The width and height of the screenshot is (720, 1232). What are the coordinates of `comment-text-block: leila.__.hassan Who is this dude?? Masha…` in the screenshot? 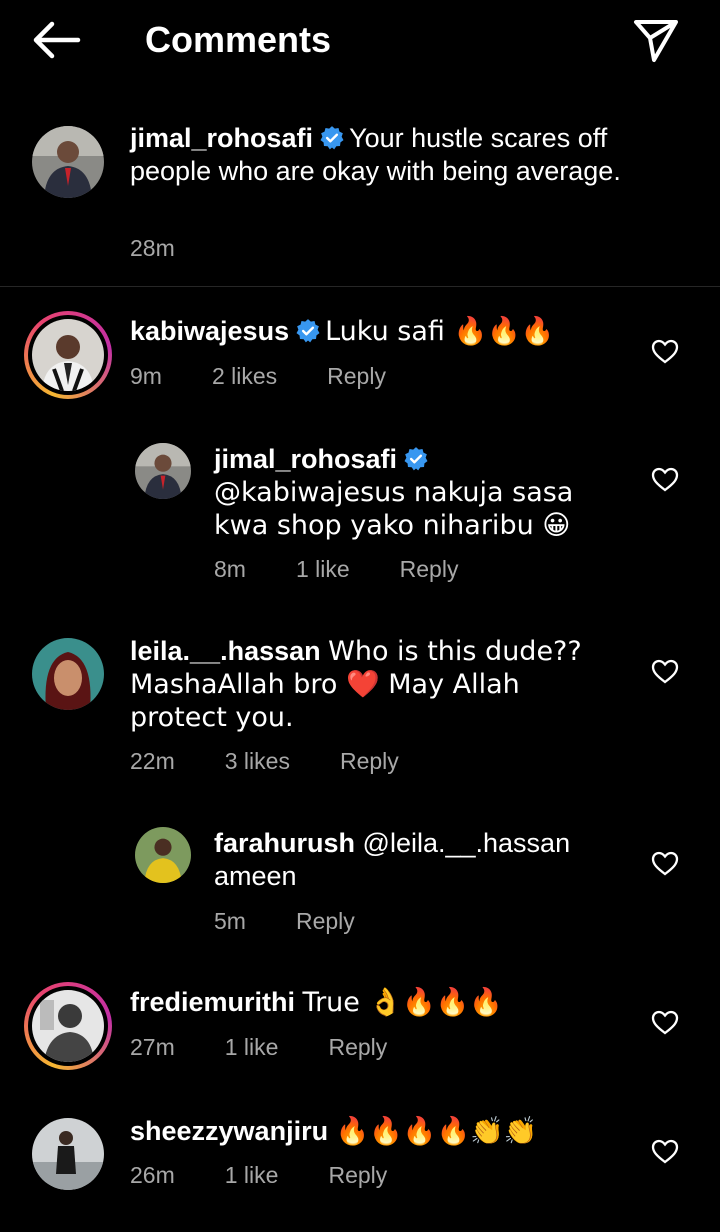 It's located at (375, 684).